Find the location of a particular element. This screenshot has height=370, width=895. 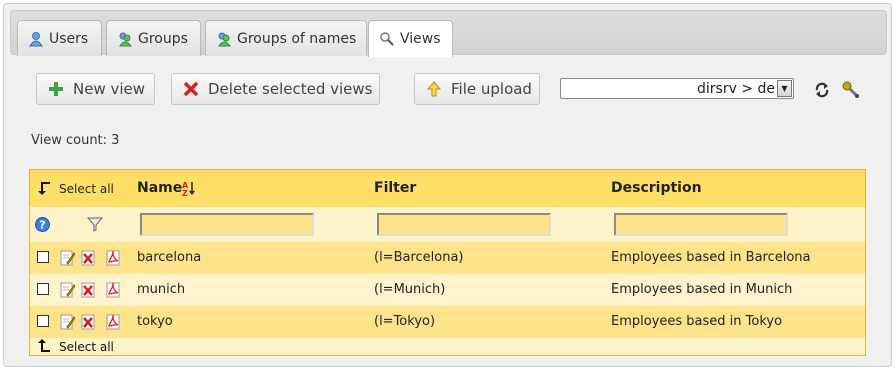

table-footer: Select all is located at coordinates (447, 346).